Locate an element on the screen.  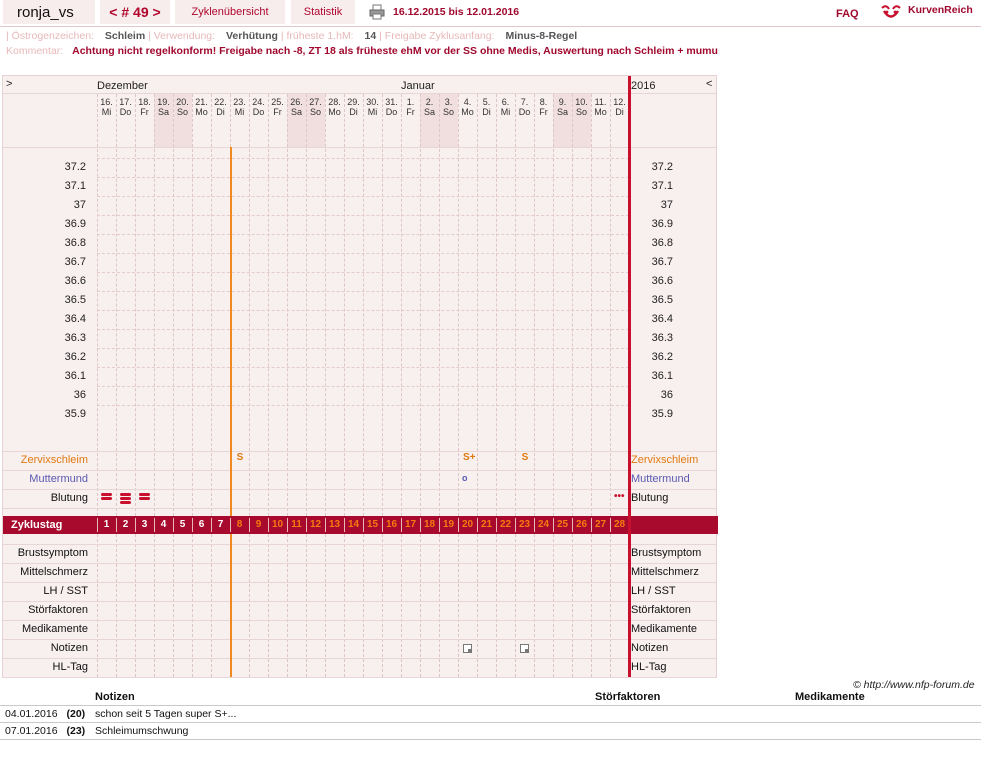
day-label: 22. is located at coordinates (220, 102).